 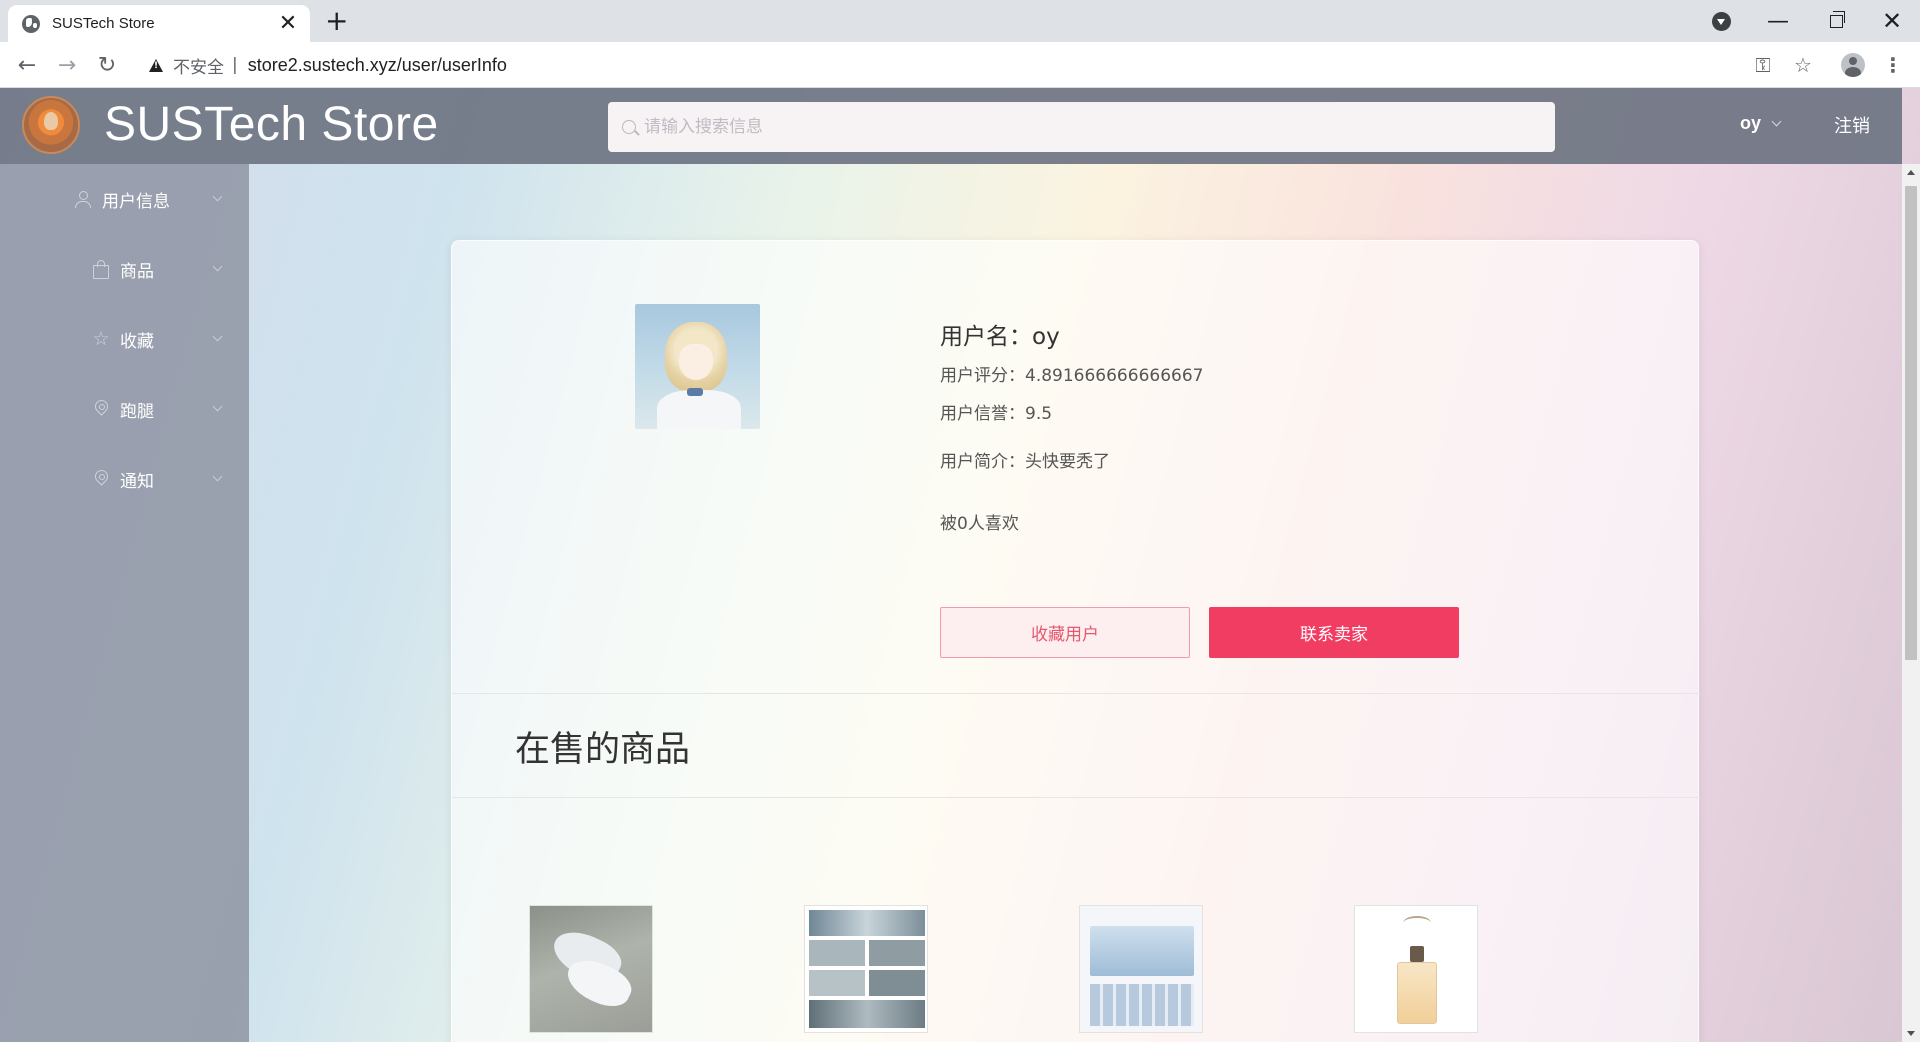 I want to click on contact-seller-button: 联系卖家, so click(x=1334, y=632).